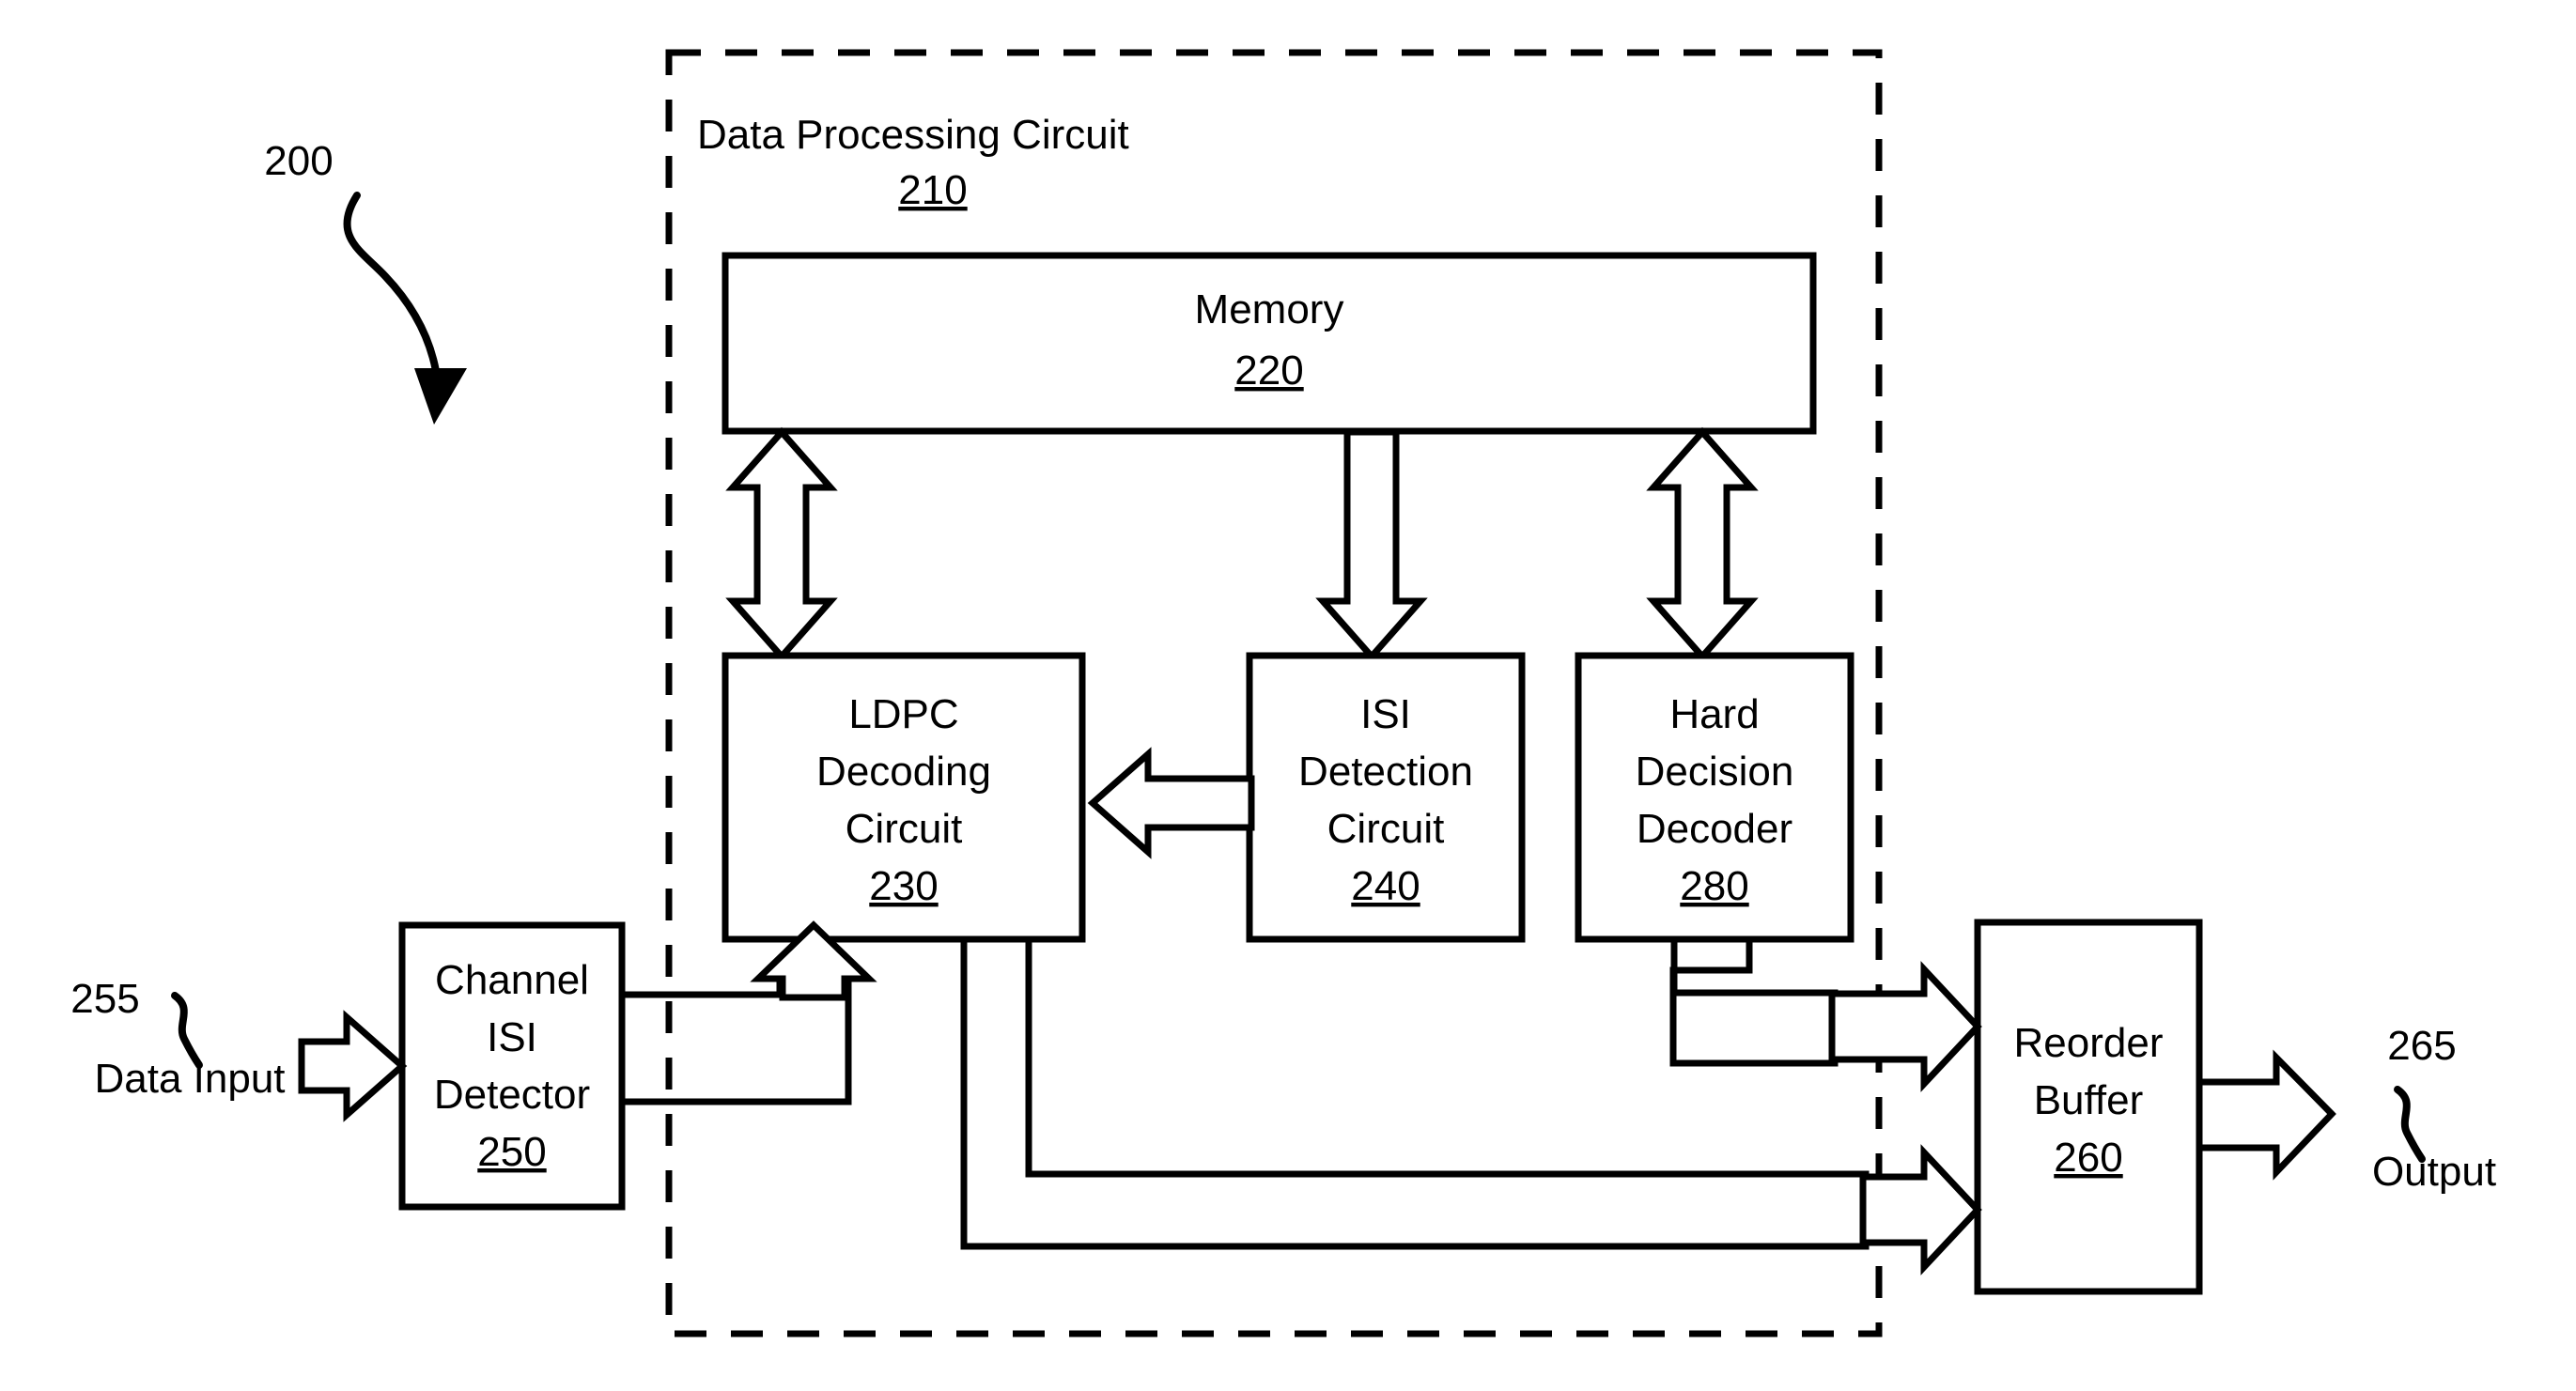  Describe the element at coordinates (441, 396) in the screenshot. I see `figure-lead-arrowhead` at that location.